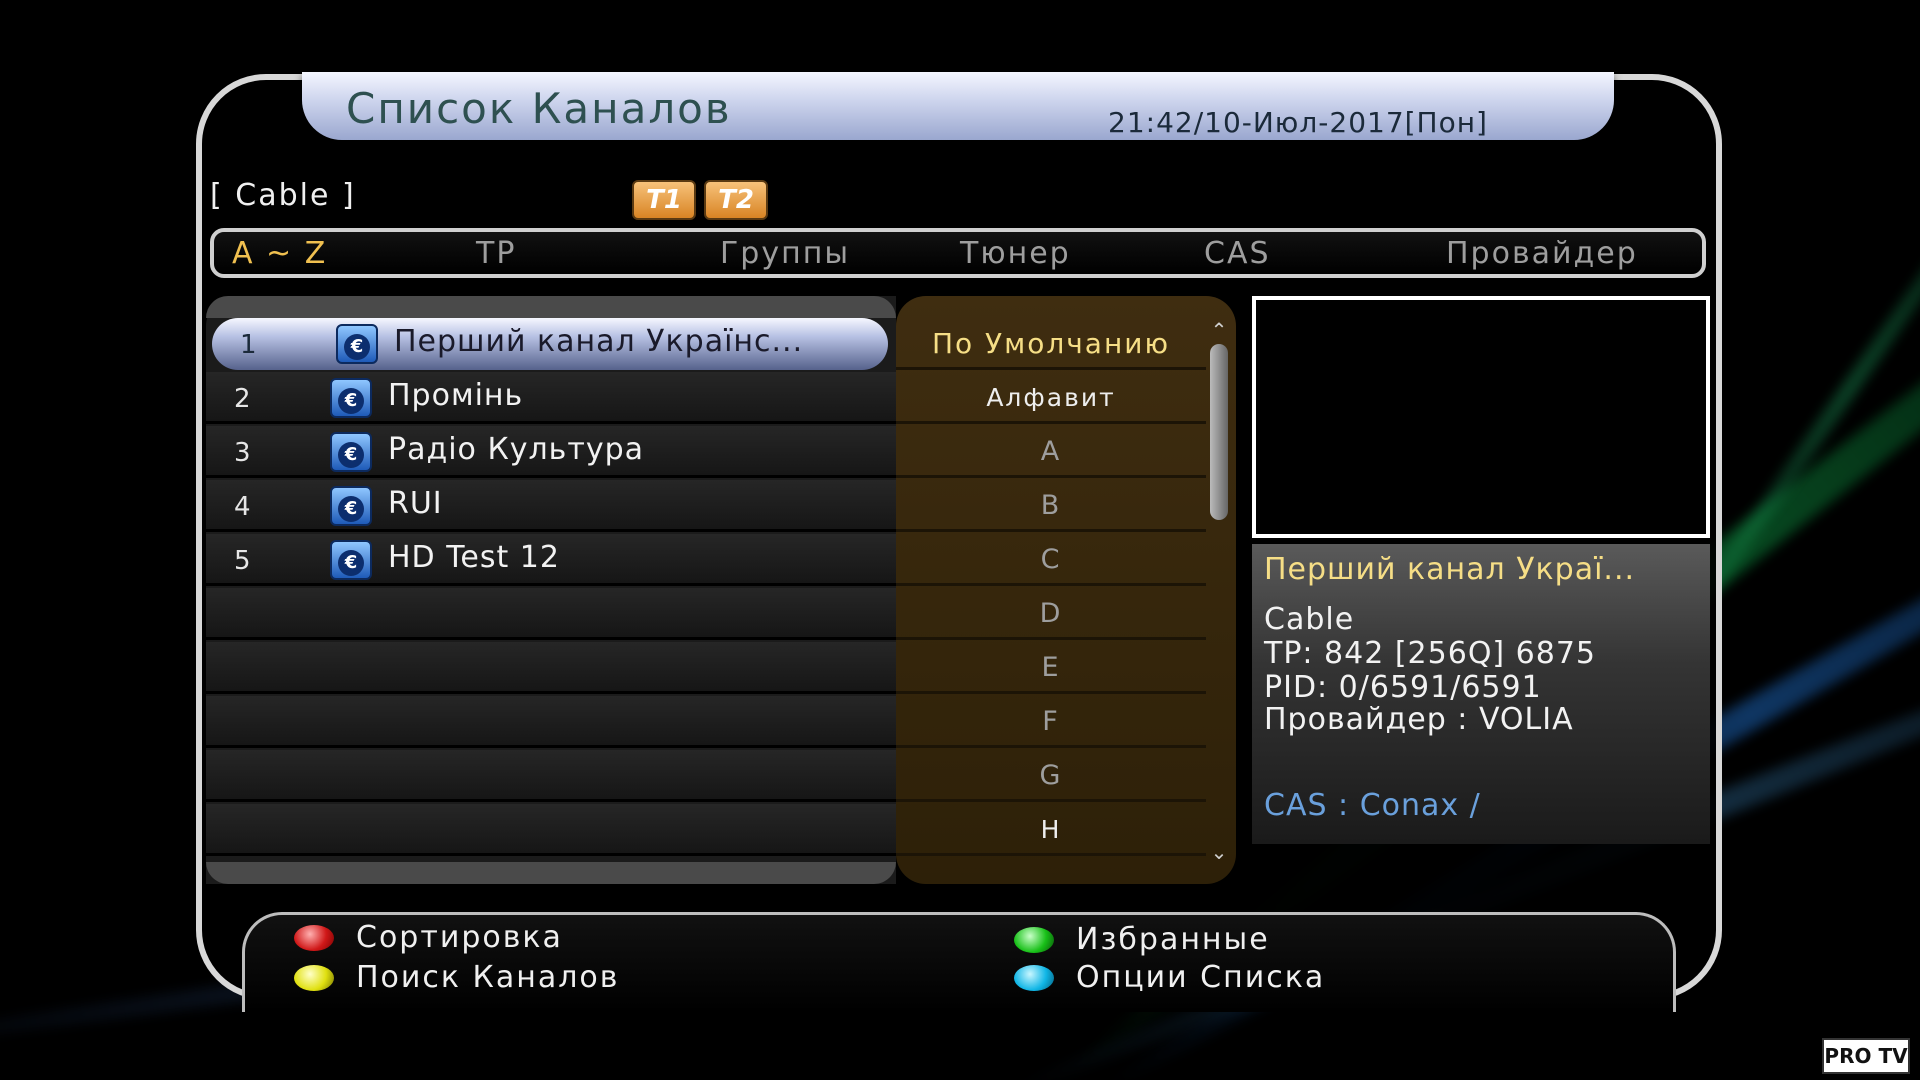  Describe the element at coordinates (1372, 805) in the screenshot. I see `info-cas: CAS : Conax /` at that location.